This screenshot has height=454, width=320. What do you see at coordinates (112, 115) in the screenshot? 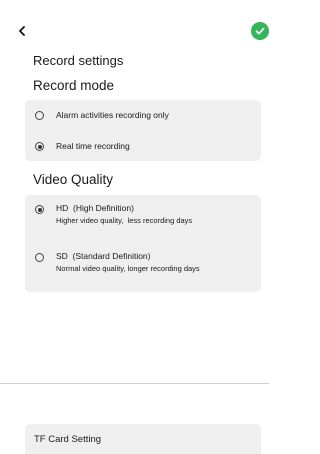
I see `option-label: Alarm activities recording only` at bounding box center [112, 115].